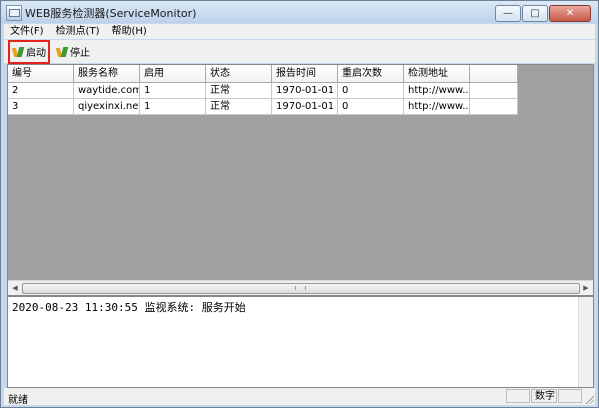 The width and height of the screenshot is (599, 408). I want to click on toolbar: 启动 停止, so click(299, 51).